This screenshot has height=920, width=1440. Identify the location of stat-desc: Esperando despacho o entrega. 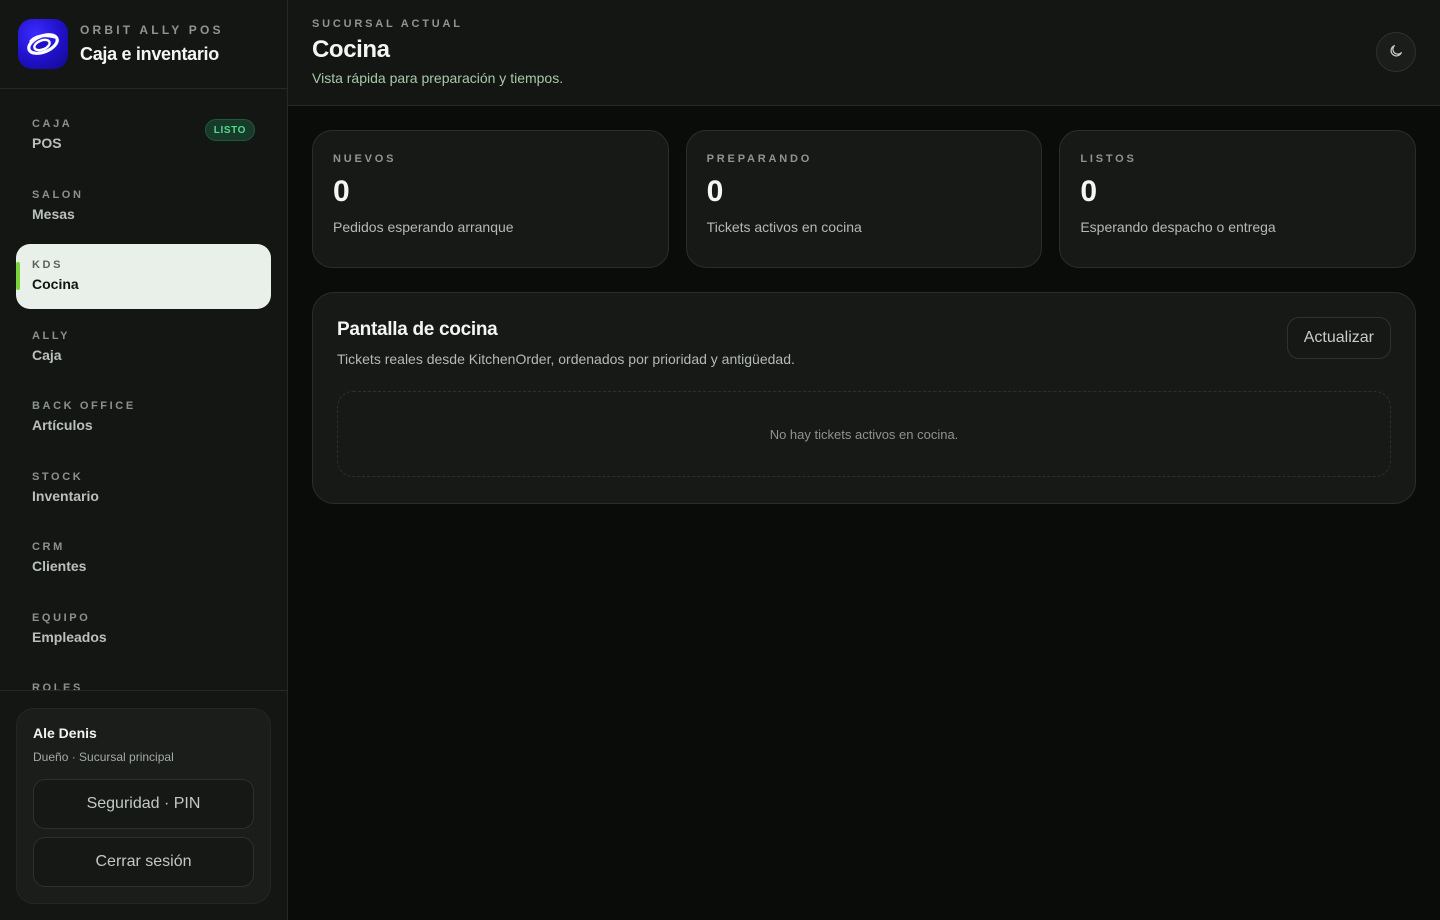
(1178, 227).